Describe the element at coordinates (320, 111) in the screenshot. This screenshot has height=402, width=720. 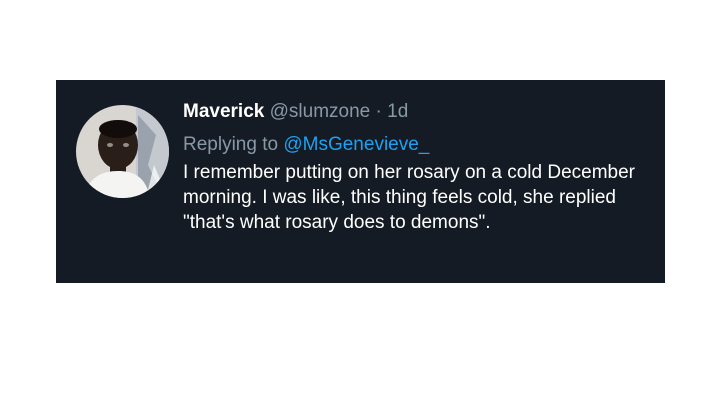
I see `user-handle: @slumzone` at that location.